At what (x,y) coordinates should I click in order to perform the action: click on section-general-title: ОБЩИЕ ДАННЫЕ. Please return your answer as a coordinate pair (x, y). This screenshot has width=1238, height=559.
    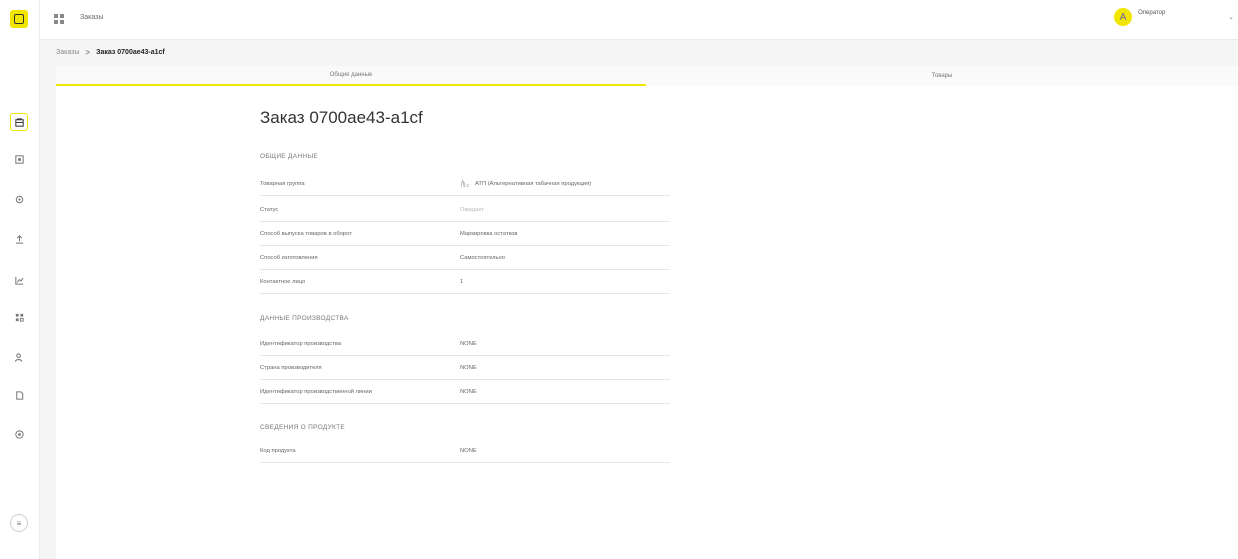
    Looking at the image, I should click on (289, 156).